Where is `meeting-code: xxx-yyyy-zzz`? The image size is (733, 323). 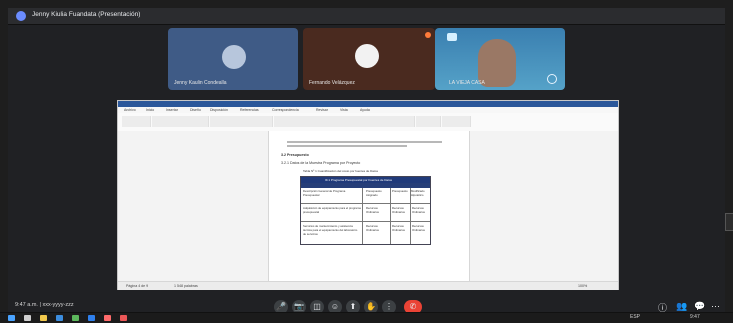 meeting-code: xxx-yyyy-zzz is located at coordinates (58, 305).